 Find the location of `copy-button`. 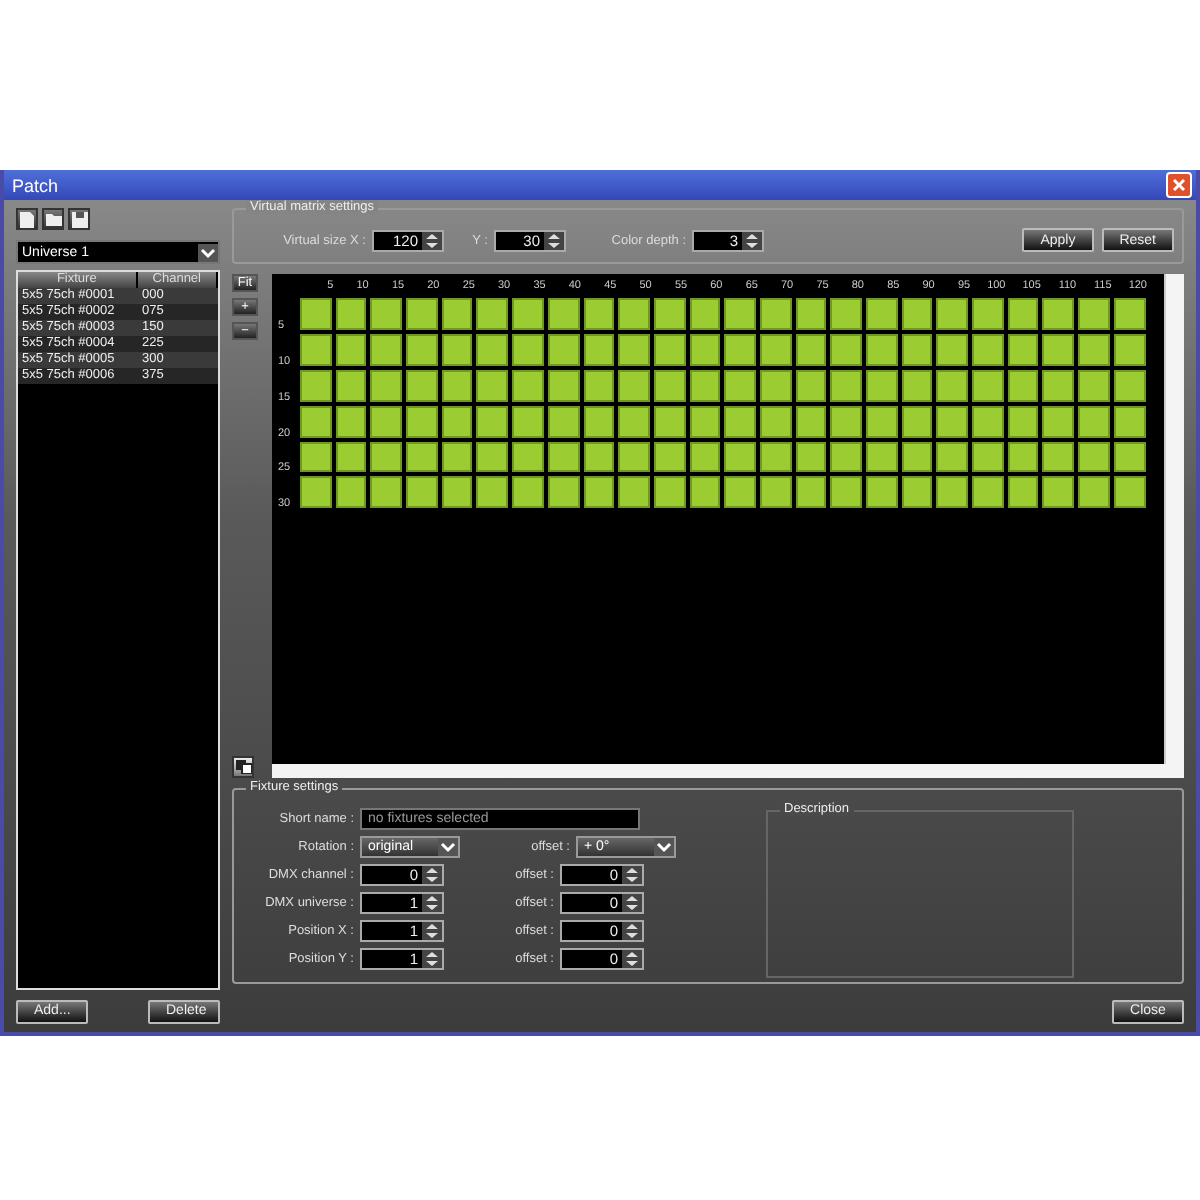

copy-button is located at coordinates (243, 767).